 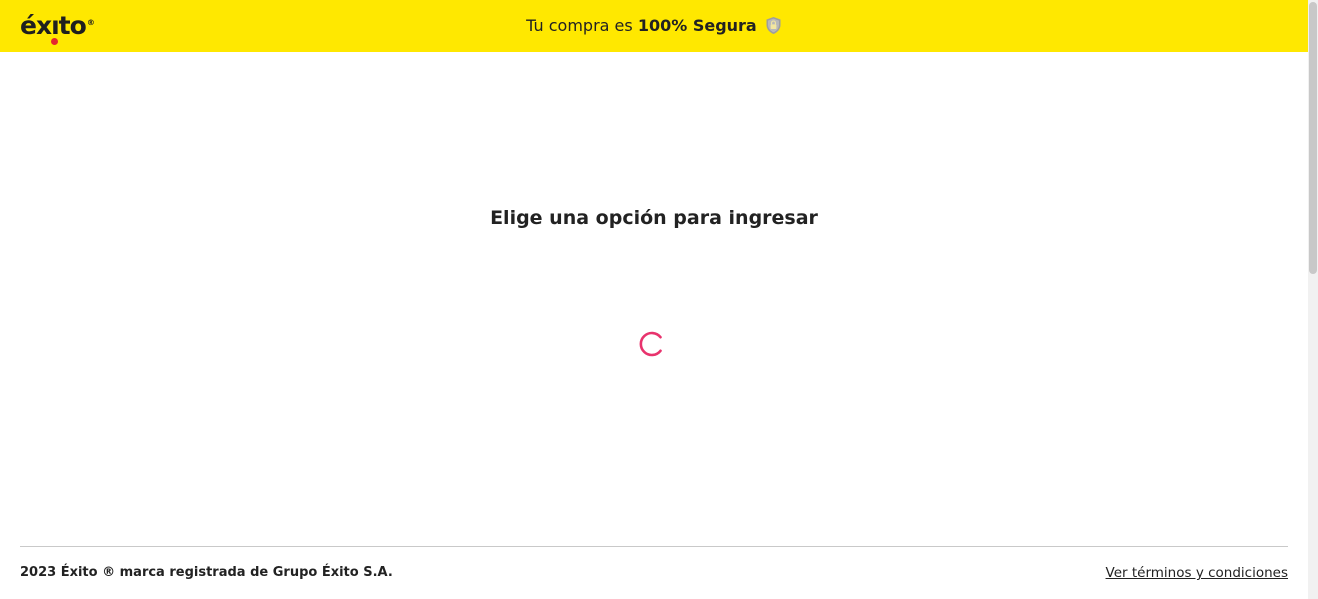 What do you see at coordinates (773, 28) in the screenshot?
I see `shield-lock-icon` at bounding box center [773, 28].